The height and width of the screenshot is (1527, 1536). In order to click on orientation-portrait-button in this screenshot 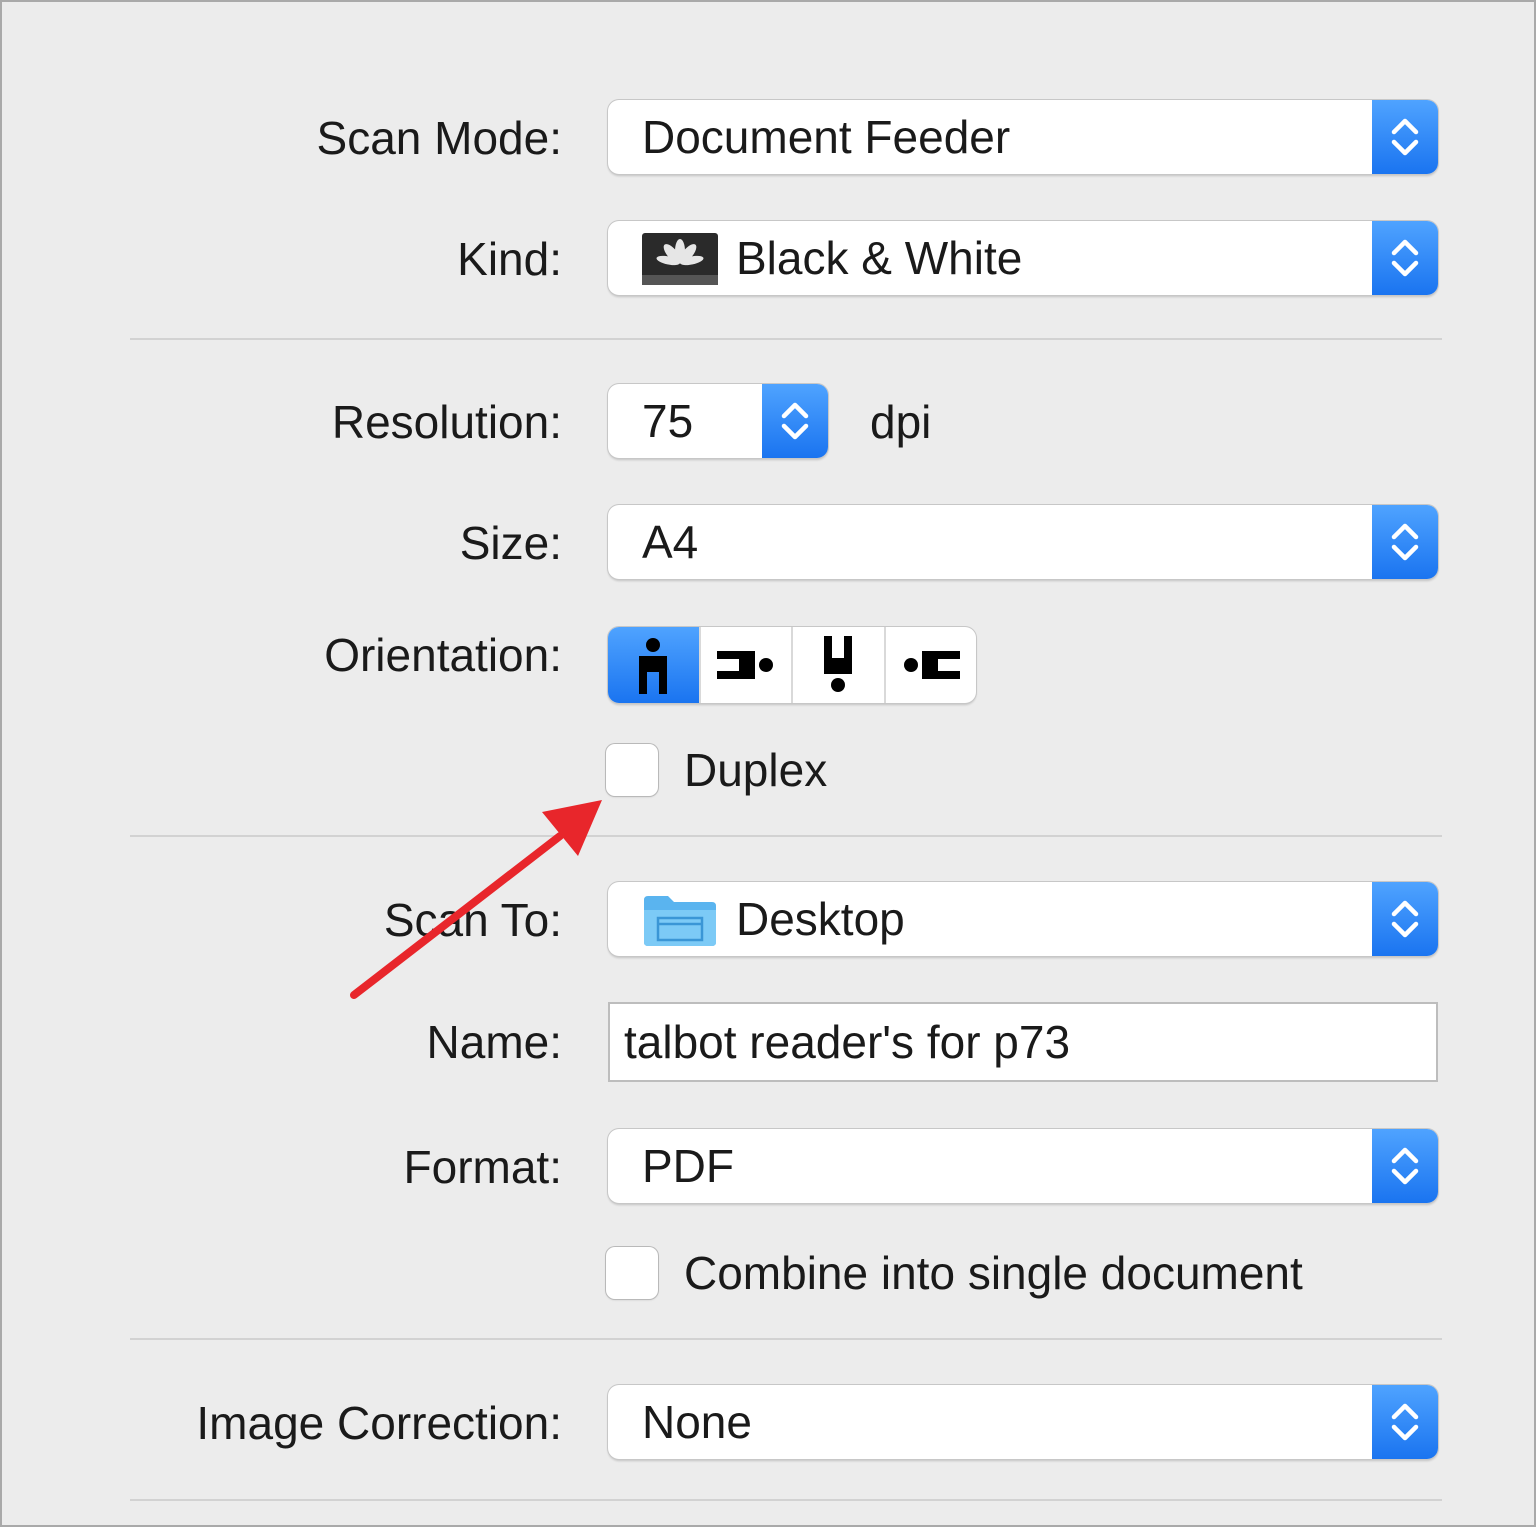, I will do `click(653, 665)`.